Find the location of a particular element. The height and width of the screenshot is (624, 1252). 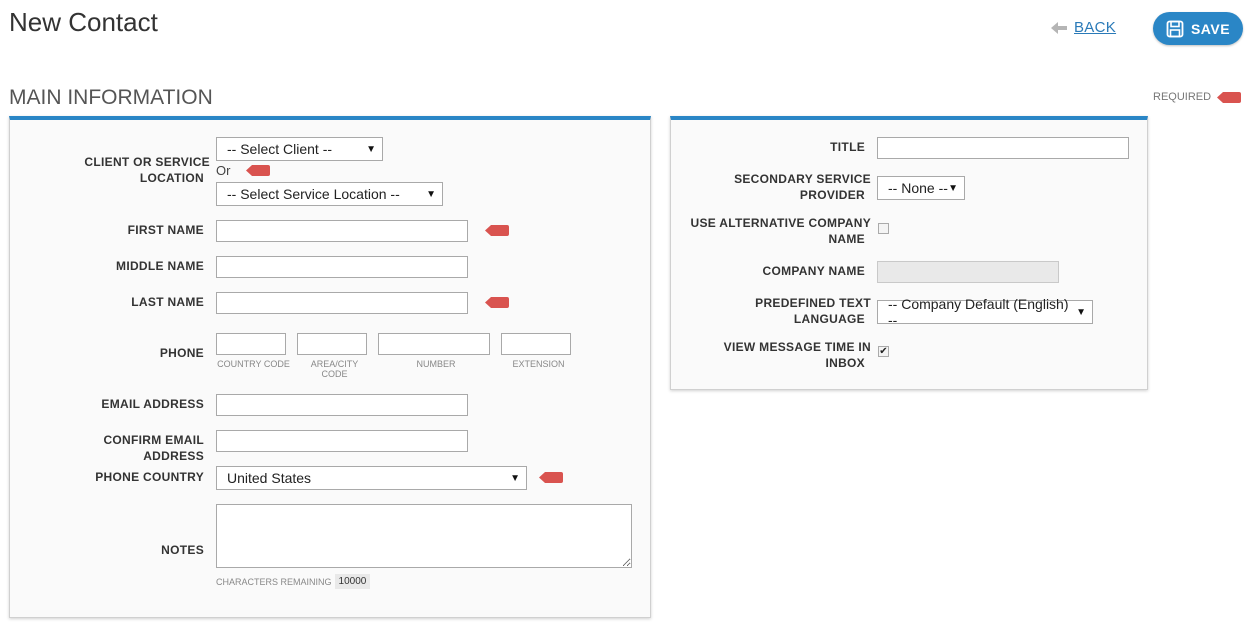

arrow-left-icon is located at coordinates (1059, 27).